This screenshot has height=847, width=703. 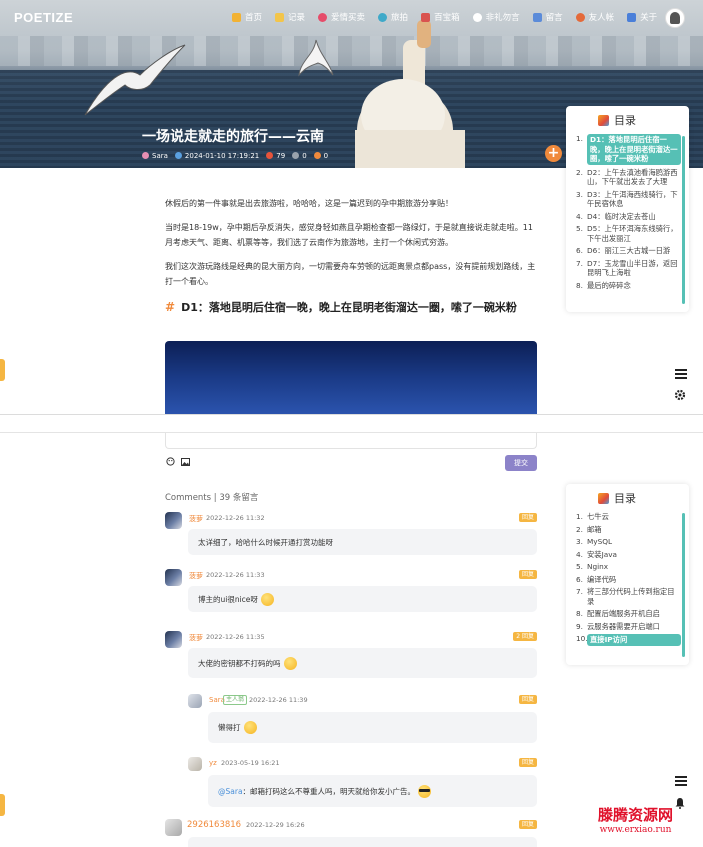 I want to click on comment-text: 大佬的密钥都不打码的吗, so click(x=362, y=663).